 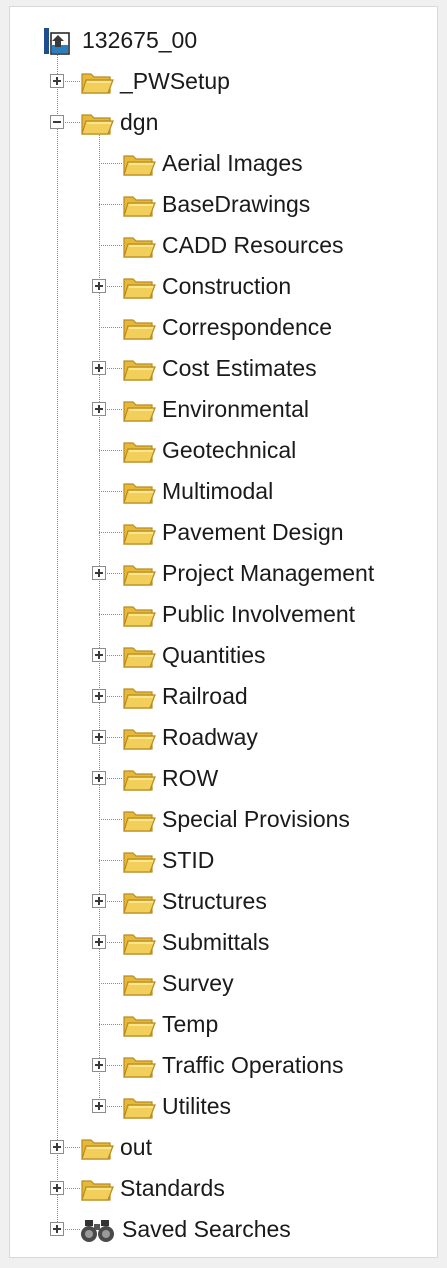 I want to click on expand-toggle-saved-searches, so click(x=57, y=1229).